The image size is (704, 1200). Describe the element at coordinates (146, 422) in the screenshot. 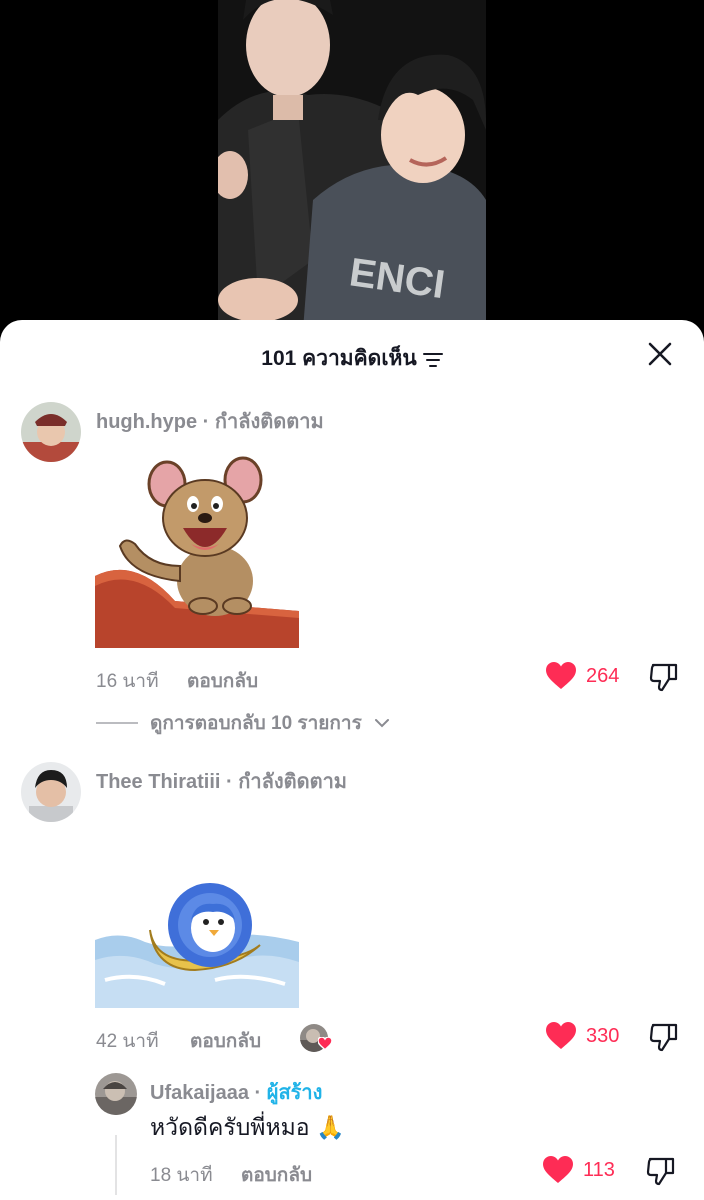

I see `comment-username: hugh.hype` at that location.